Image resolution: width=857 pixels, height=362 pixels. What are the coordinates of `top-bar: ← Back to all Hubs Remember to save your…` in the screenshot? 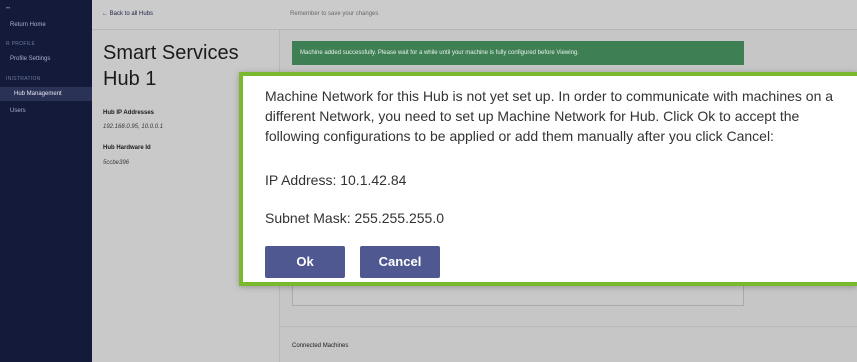 It's located at (474, 15).